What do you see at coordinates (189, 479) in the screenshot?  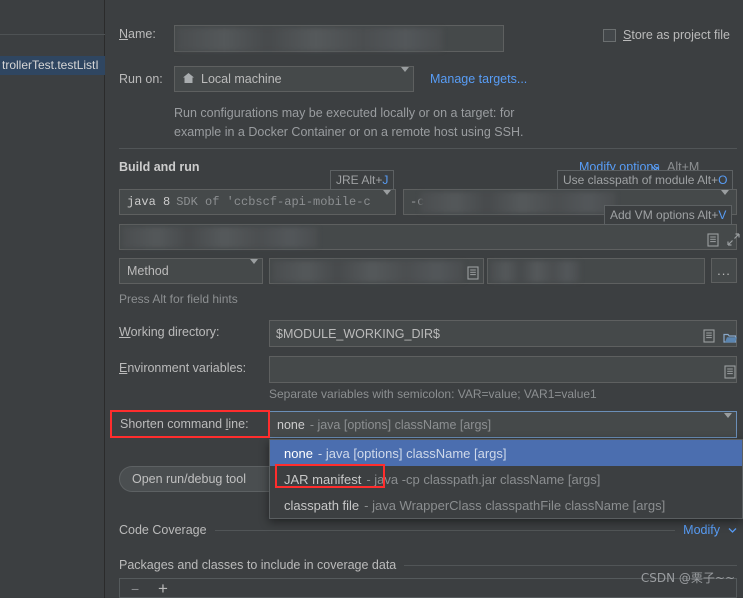 I see `open-run-debug-tool-label: Open run/debug tool` at bounding box center [189, 479].